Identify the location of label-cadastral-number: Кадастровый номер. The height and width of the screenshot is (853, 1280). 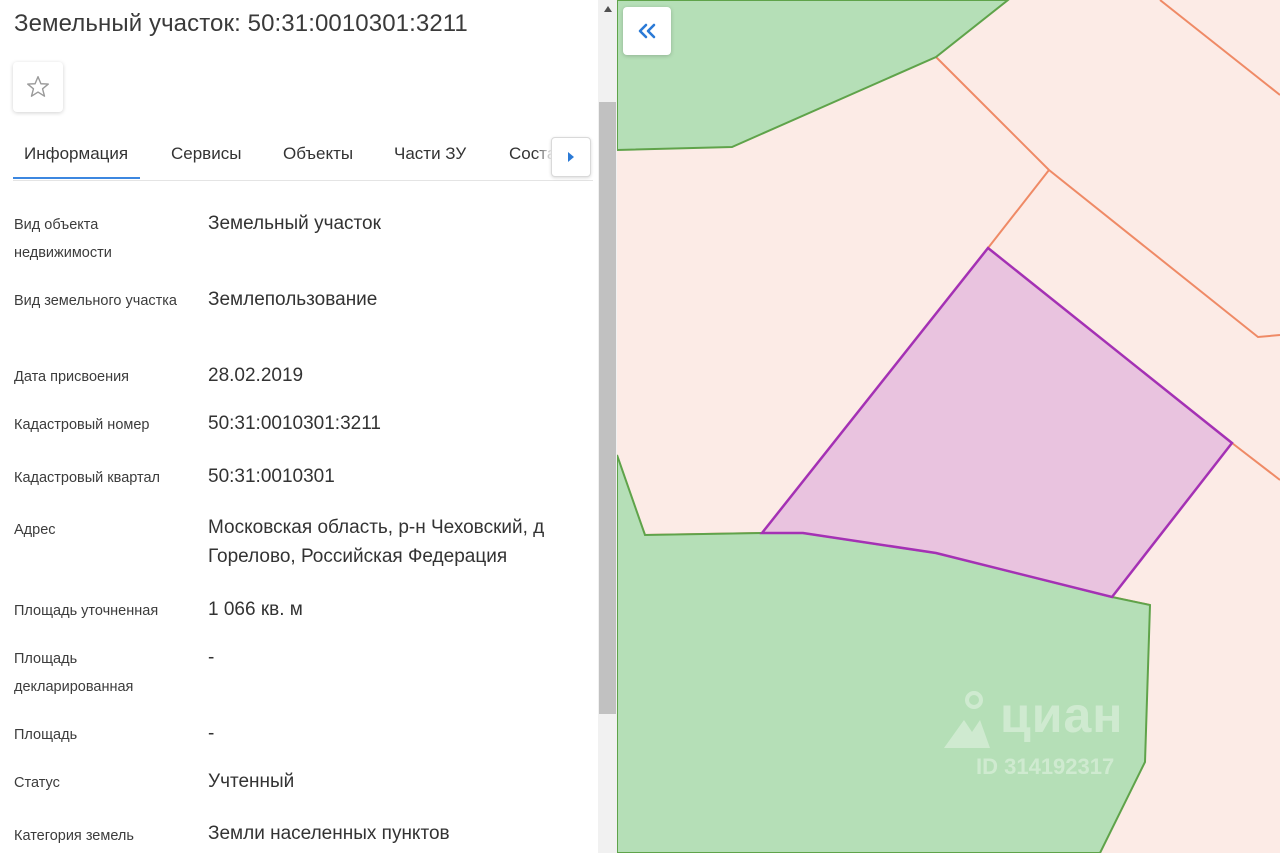
(82, 425).